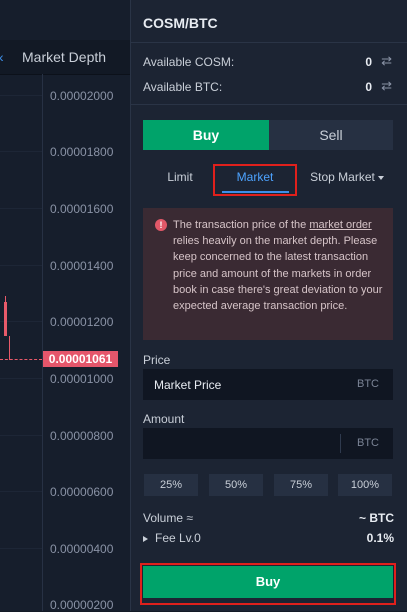  I want to click on price-axis-tick: 0.00001400, so click(82, 266).